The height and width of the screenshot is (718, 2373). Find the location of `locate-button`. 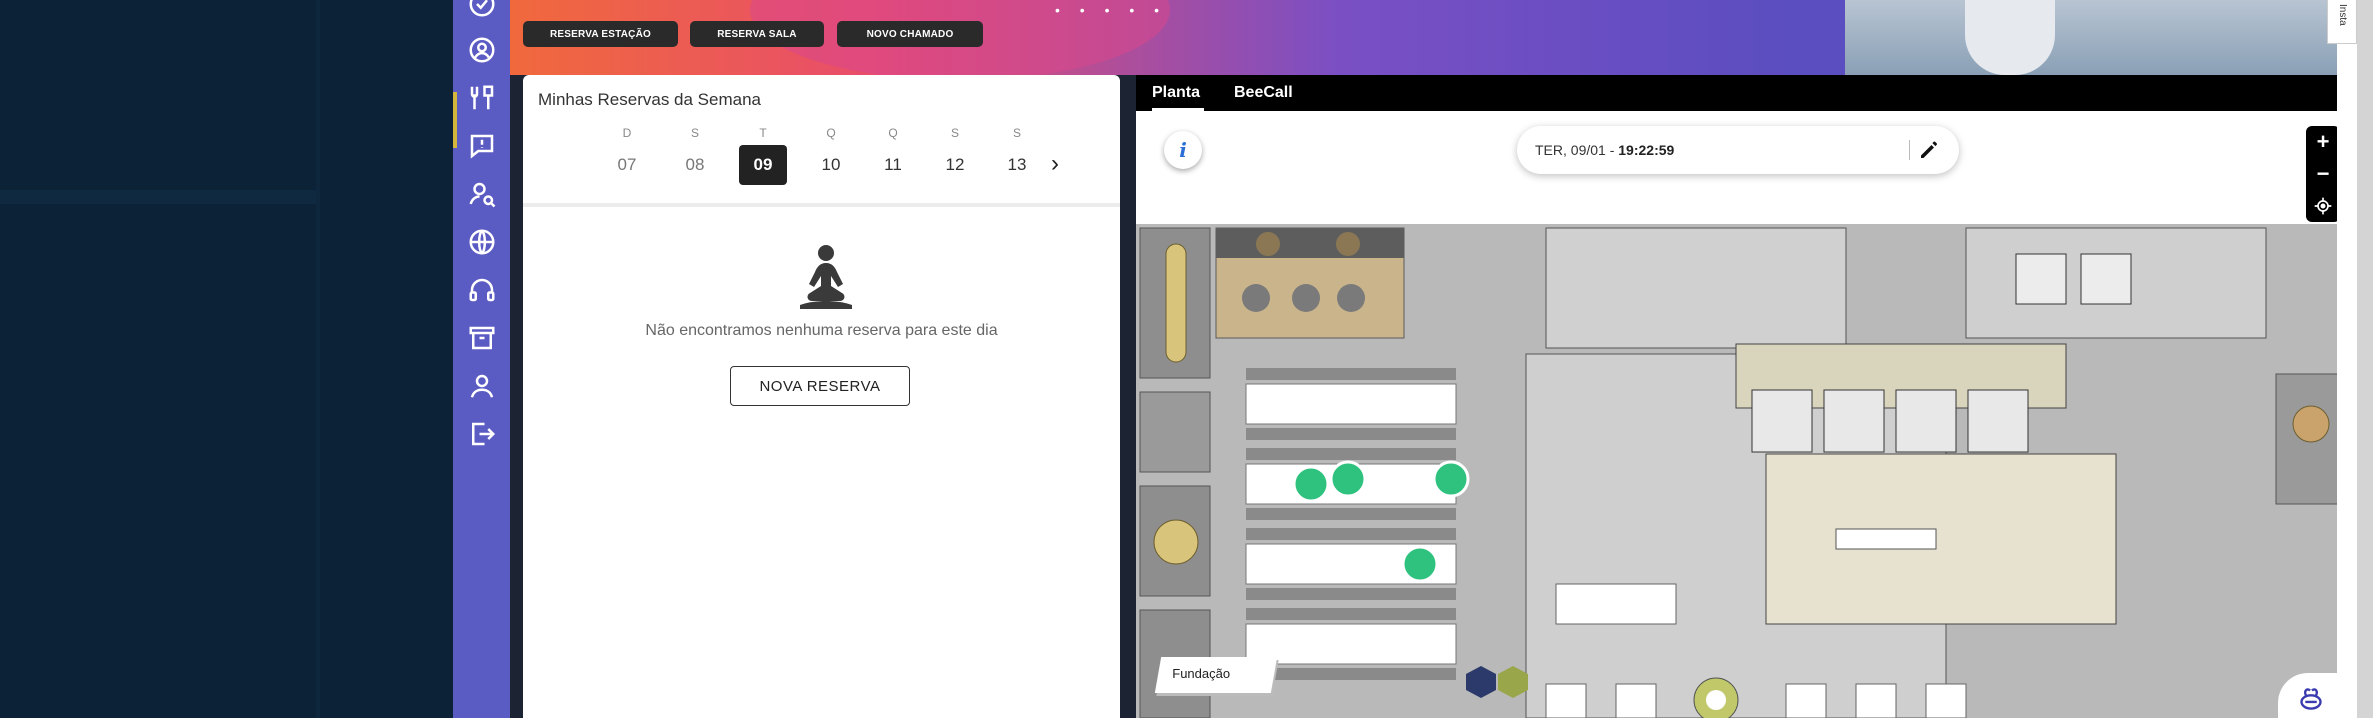

locate-button is located at coordinates (2323, 206).